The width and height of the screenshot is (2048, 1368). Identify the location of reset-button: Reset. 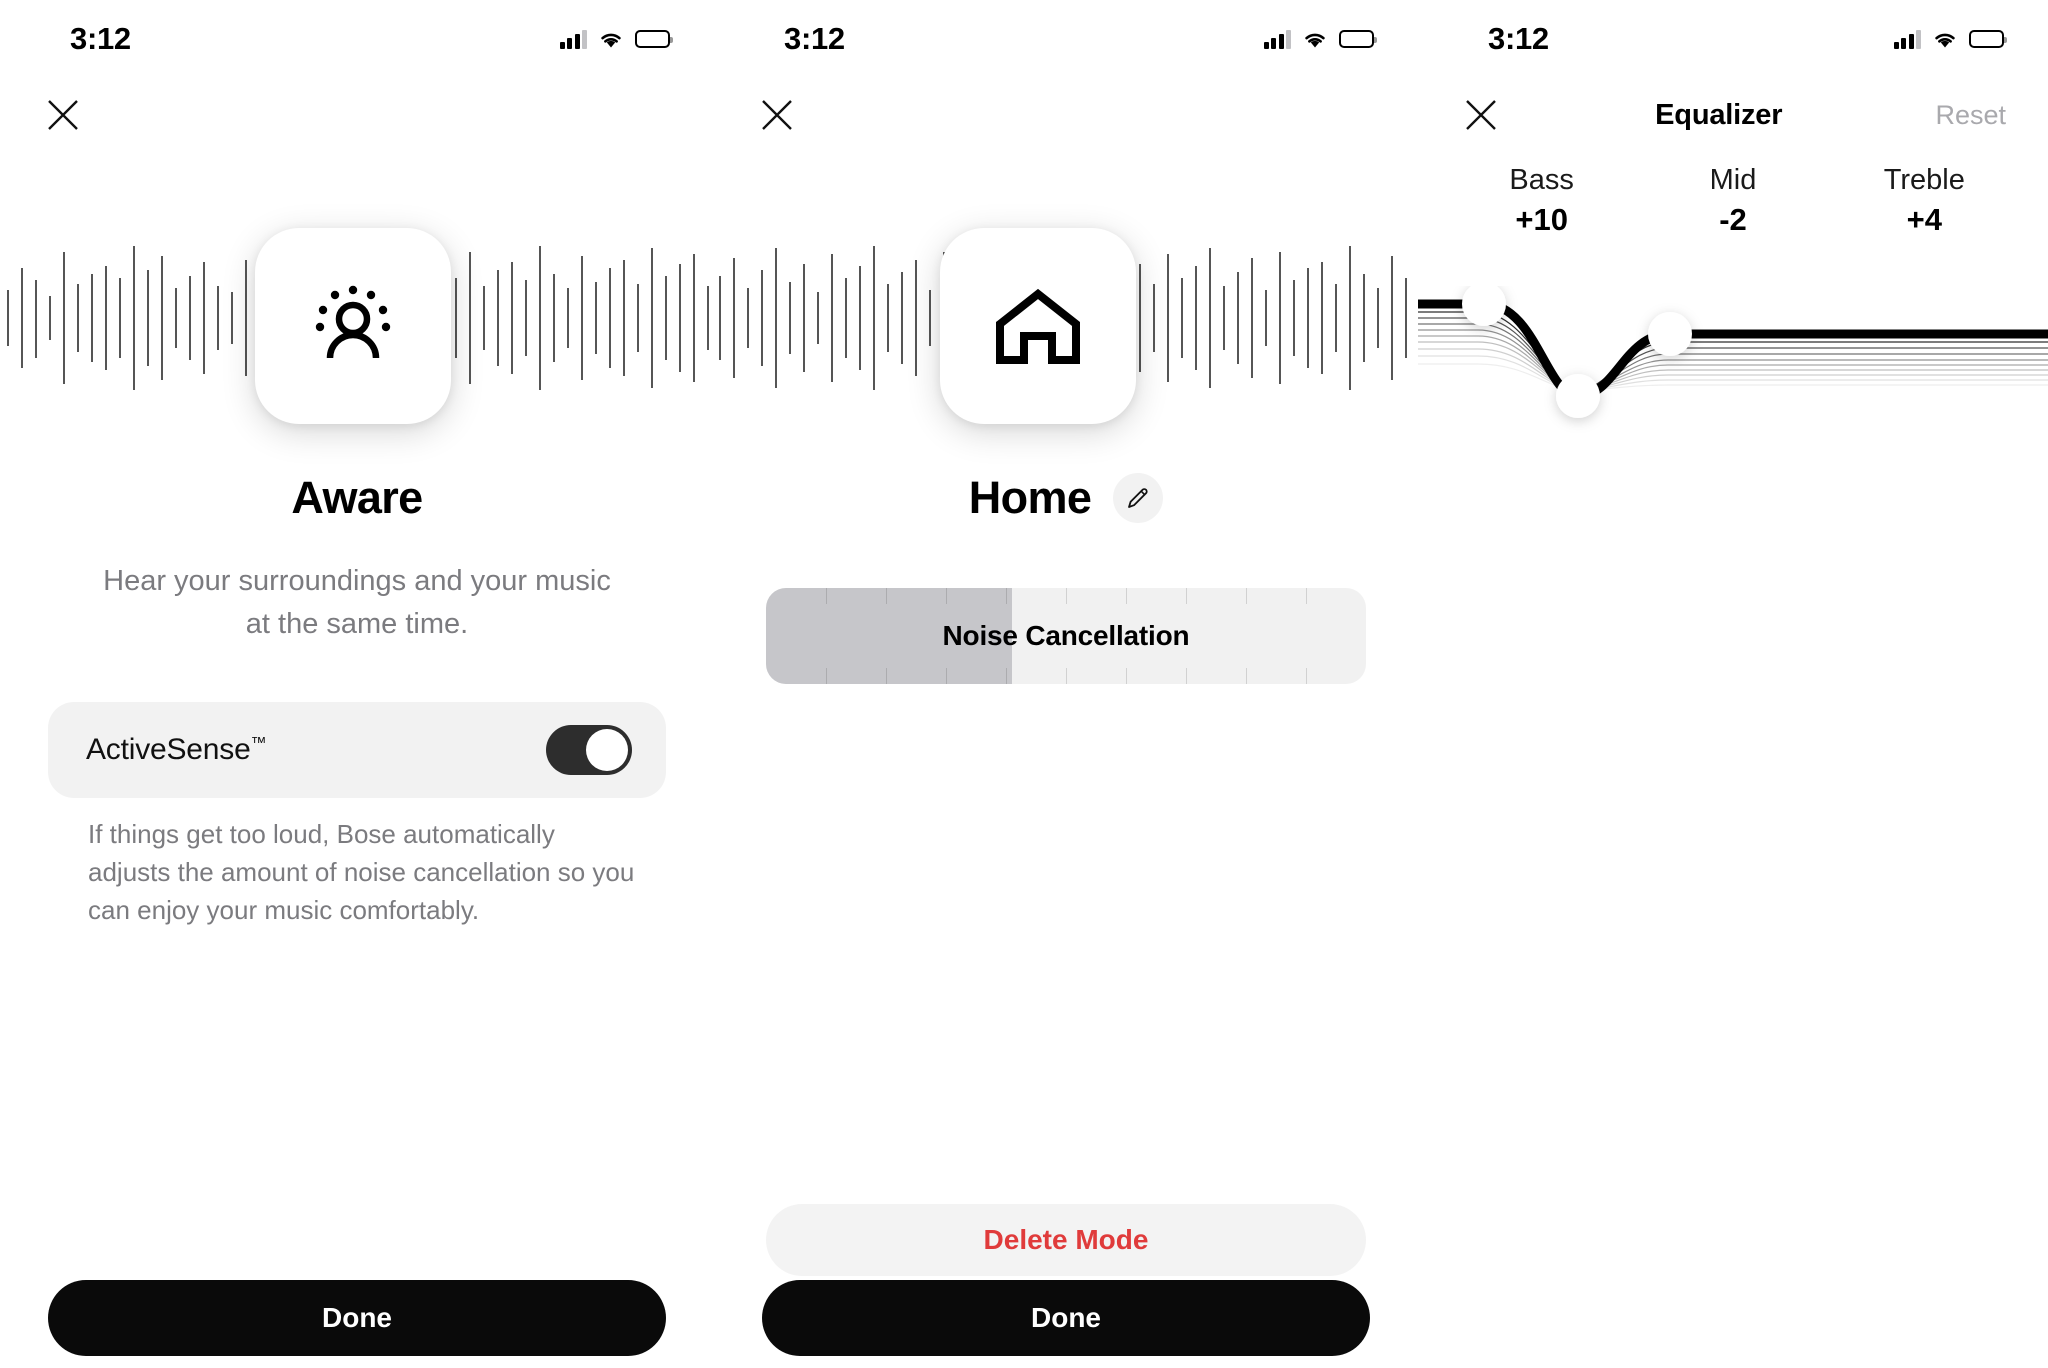
(1970, 115).